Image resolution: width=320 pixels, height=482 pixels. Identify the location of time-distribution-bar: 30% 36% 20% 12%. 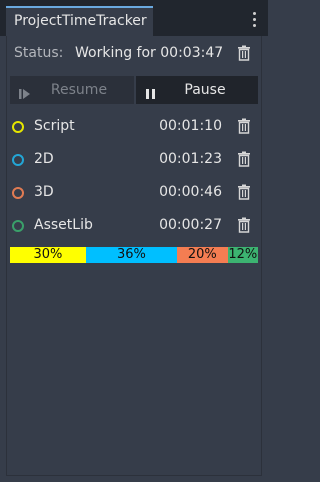
(134, 255).